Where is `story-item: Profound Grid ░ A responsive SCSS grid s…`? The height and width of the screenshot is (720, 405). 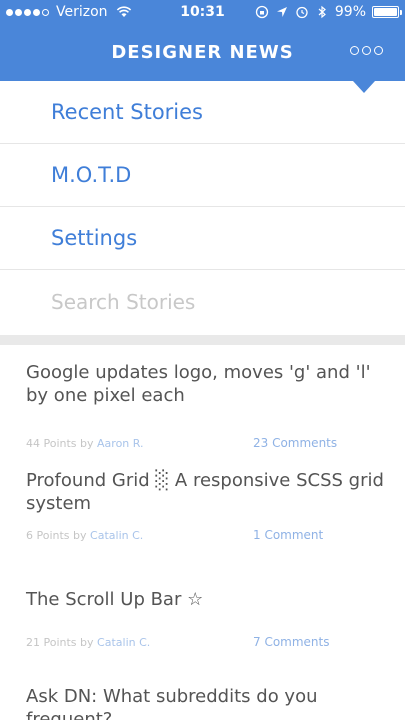 story-item: Profound Grid ░ A responsive SCSS grid s… is located at coordinates (202, 519).